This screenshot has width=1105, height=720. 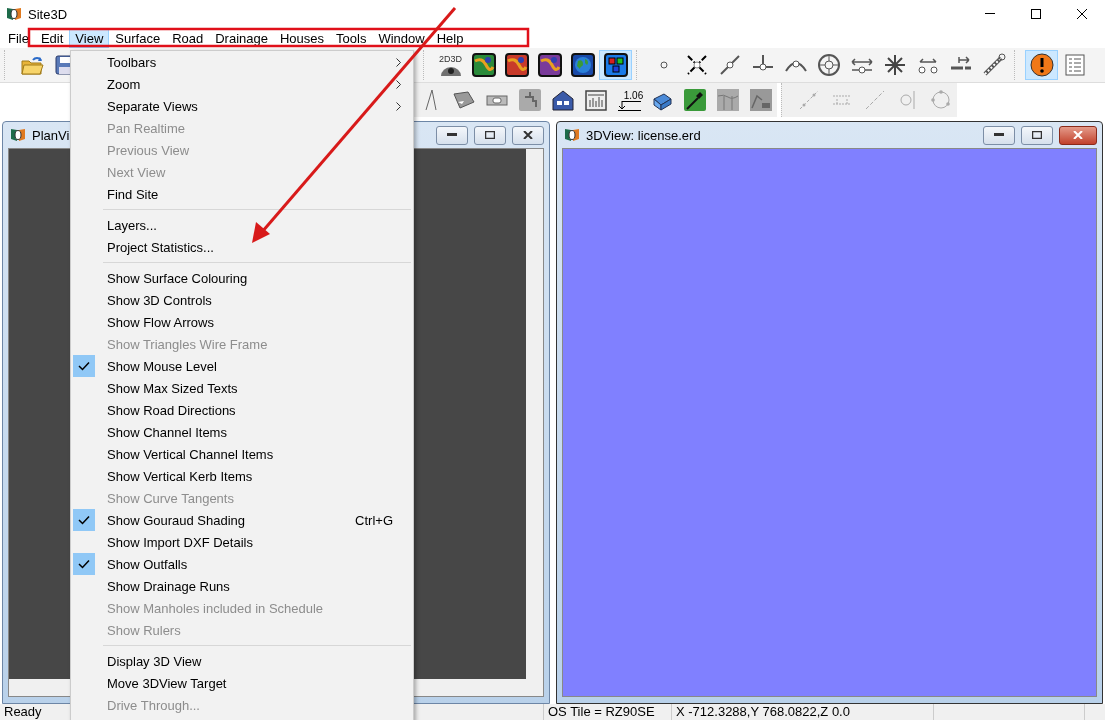 What do you see at coordinates (243, 388) in the screenshot?
I see `menu-option: Show Max Sized Texts` at bounding box center [243, 388].